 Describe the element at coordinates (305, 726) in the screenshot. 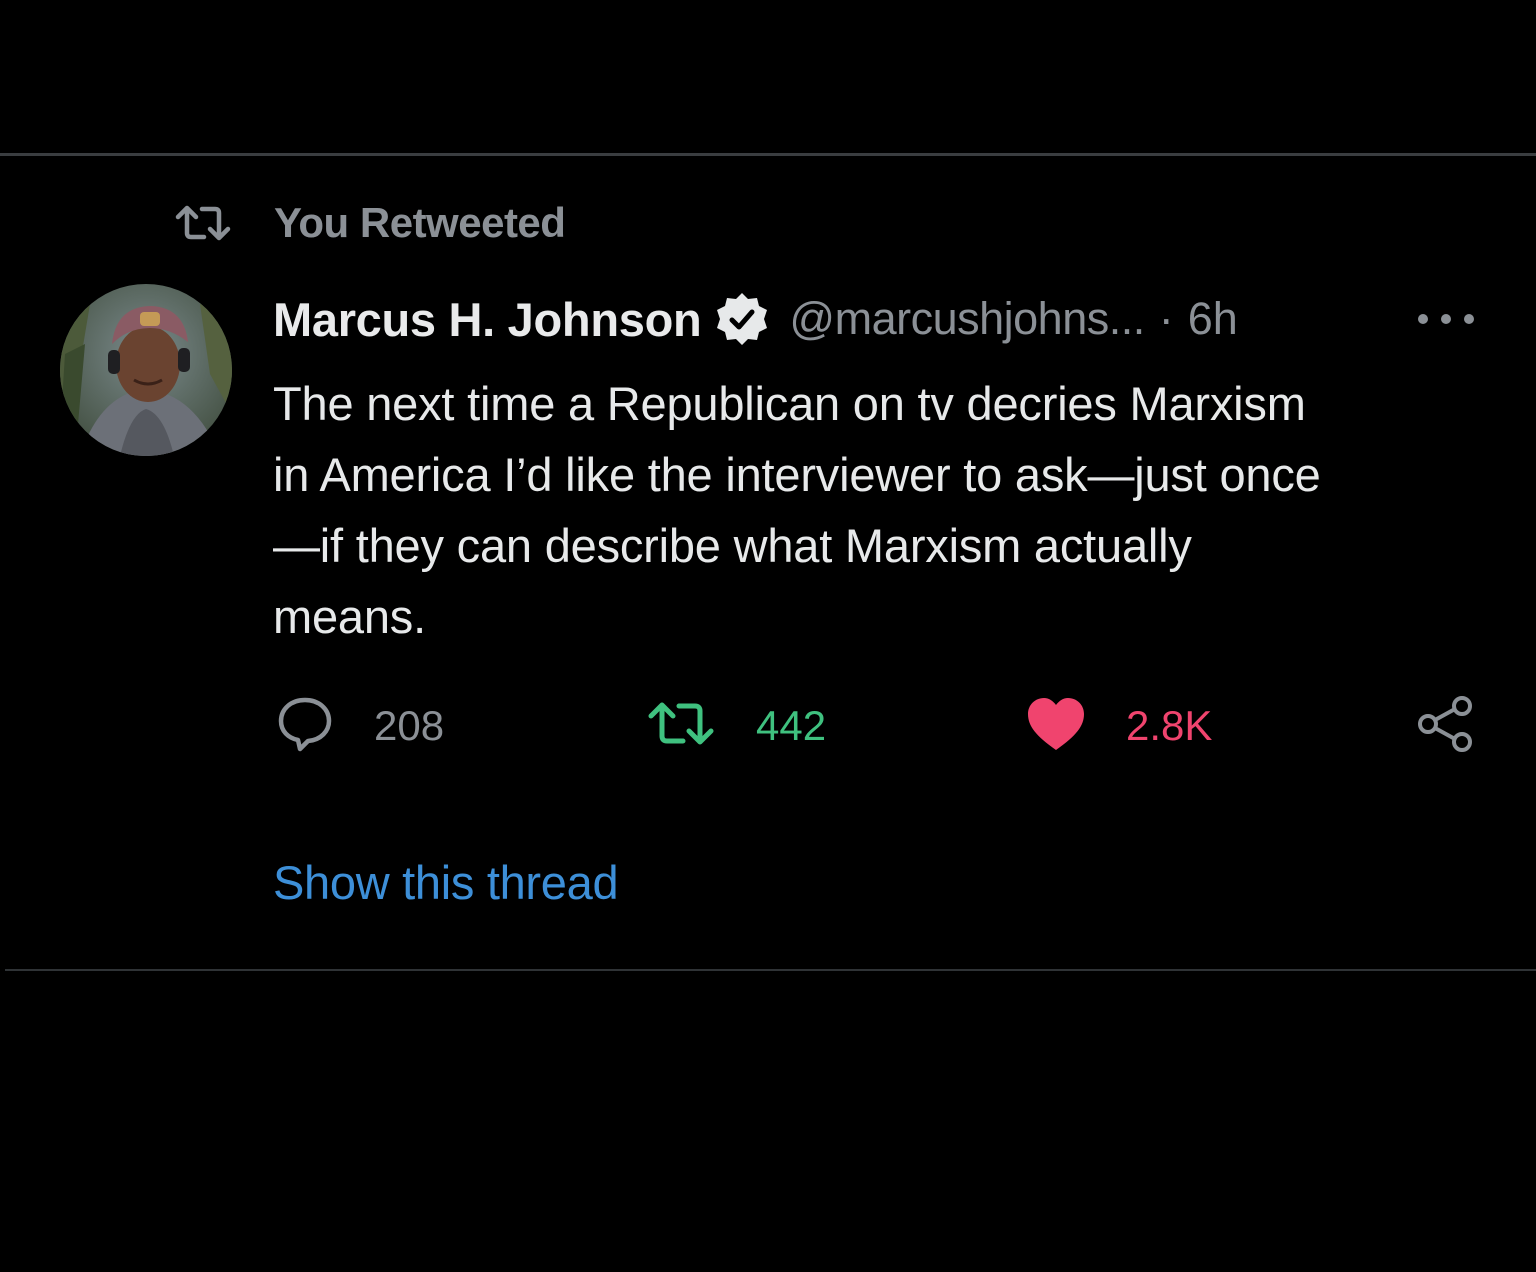

I see `reply-icon` at that location.